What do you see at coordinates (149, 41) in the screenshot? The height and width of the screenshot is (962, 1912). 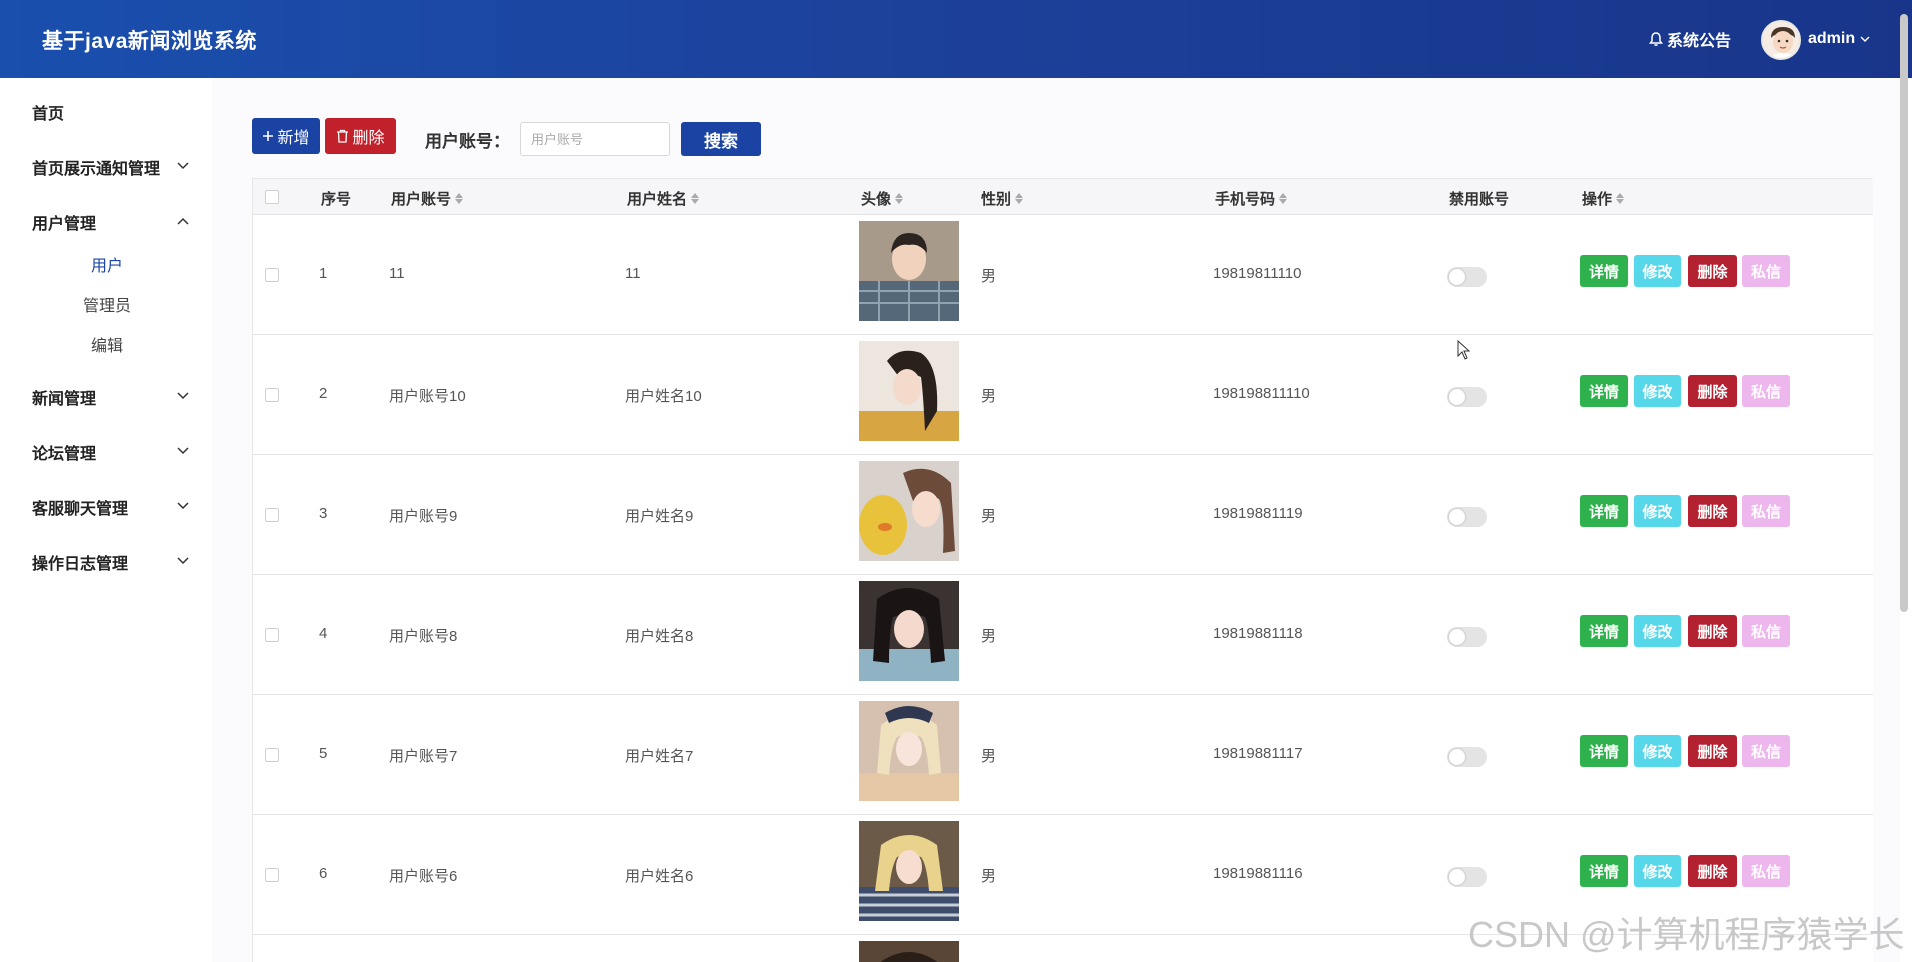 I see `app-title: 基于java新闻浏览系统` at bounding box center [149, 41].